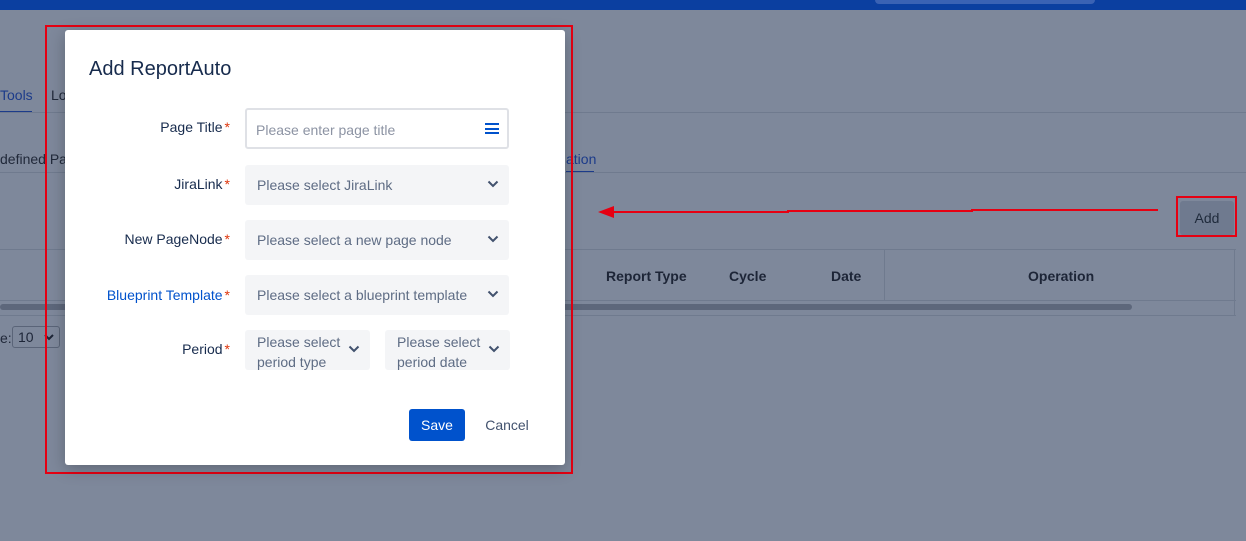 The width and height of the screenshot is (1246, 541). I want to click on table-right-border, so click(1234, 282).